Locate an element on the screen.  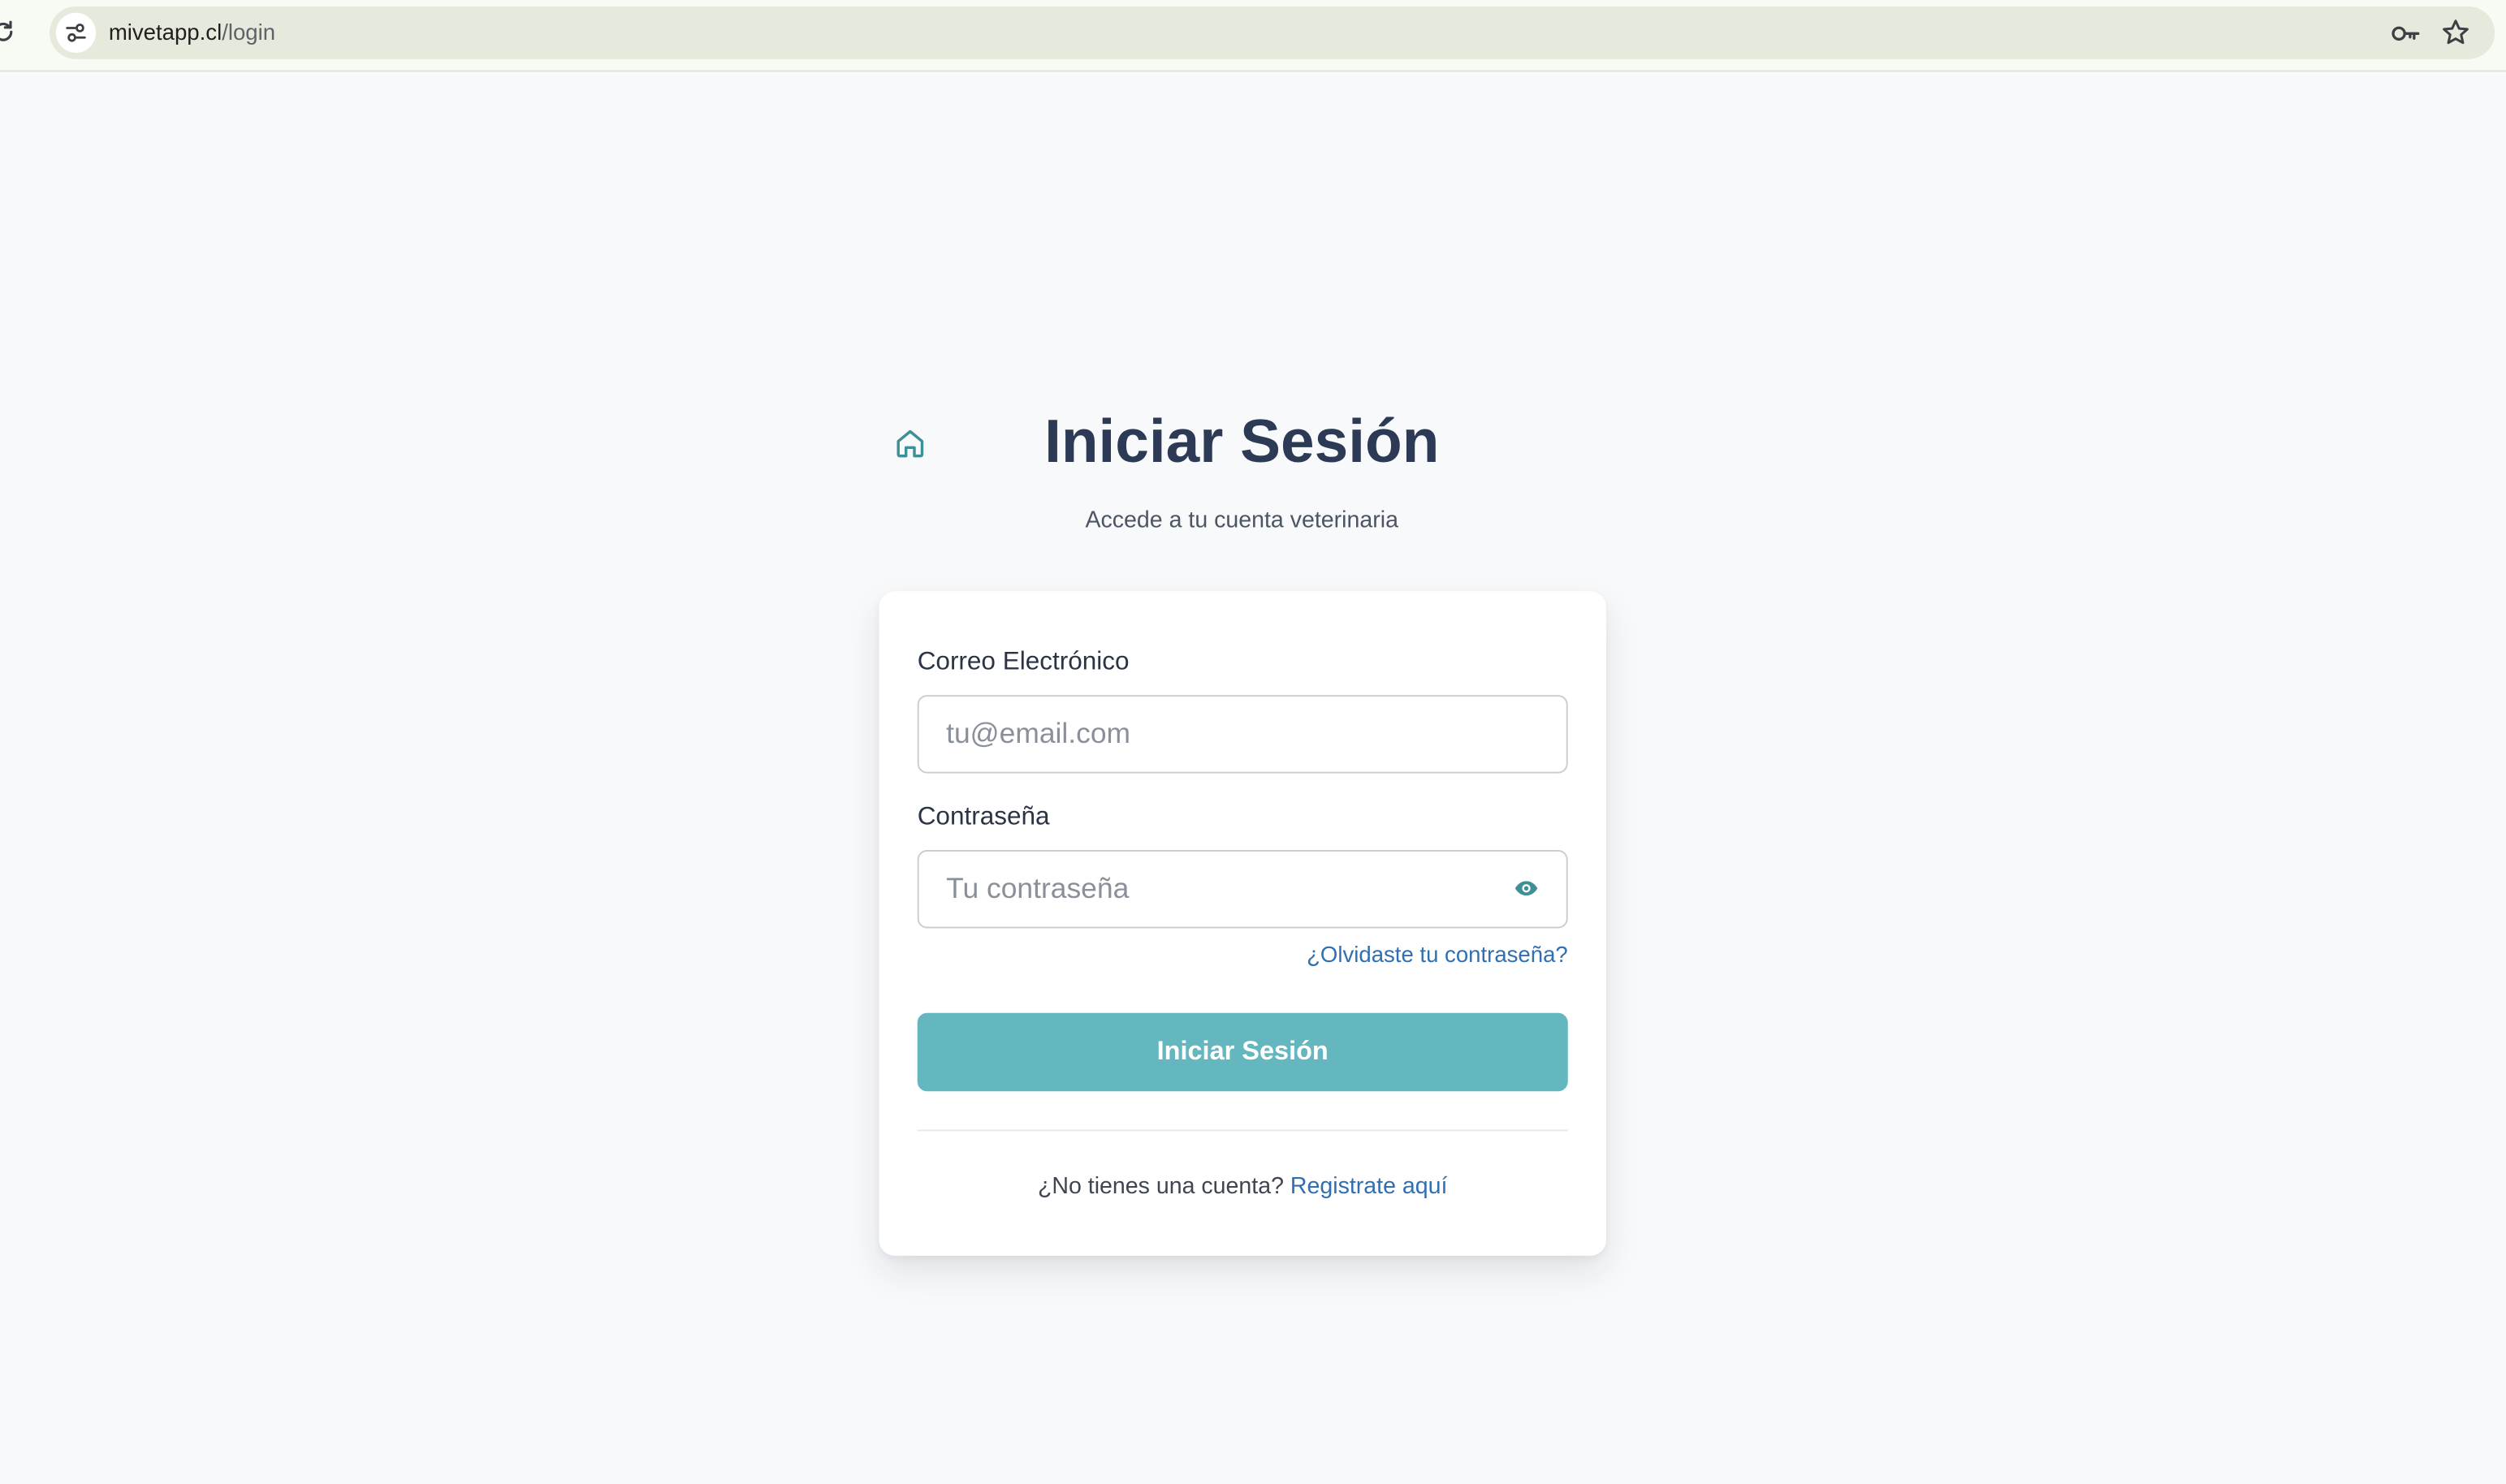
reload-icon is located at coordinates (8, 32).